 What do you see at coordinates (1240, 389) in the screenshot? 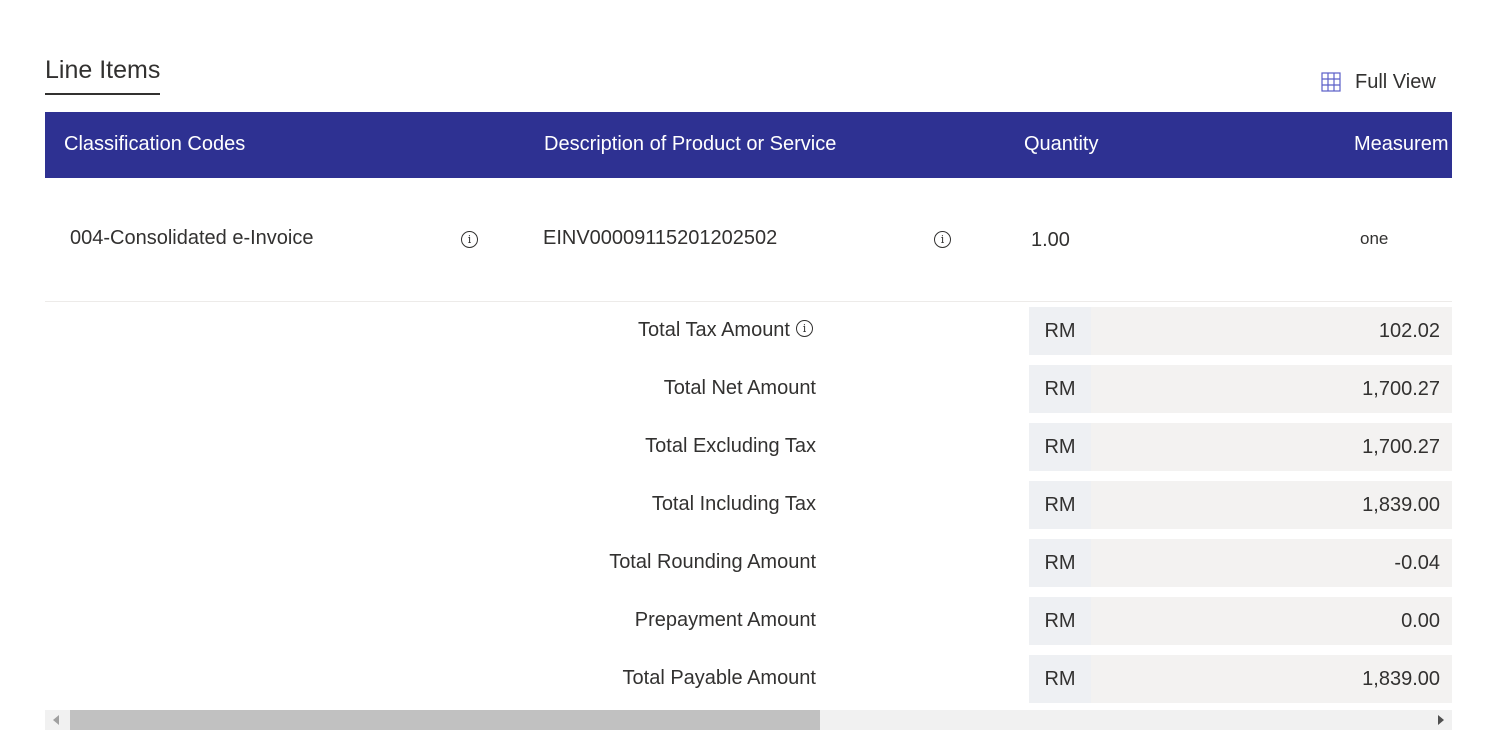
I see `total-net-amount-field: RM 1,700.27` at bounding box center [1240, 389].